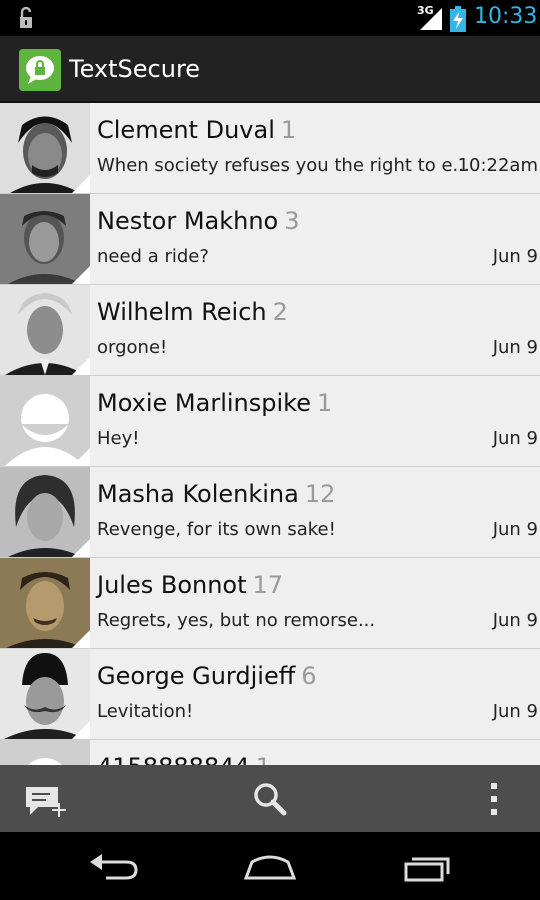 This screenshot has height=900, width=540. Describe the element at coordinates (320, 494) in the screenshot. I see `message-count: 12` at that location.